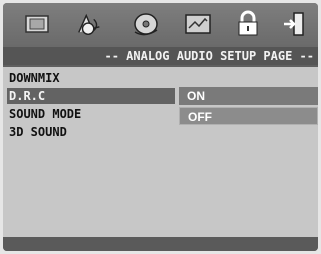 Image resolution: width=321 pixels, height=254 pixels. I want to click on option-on: ON, so click(248, 96).